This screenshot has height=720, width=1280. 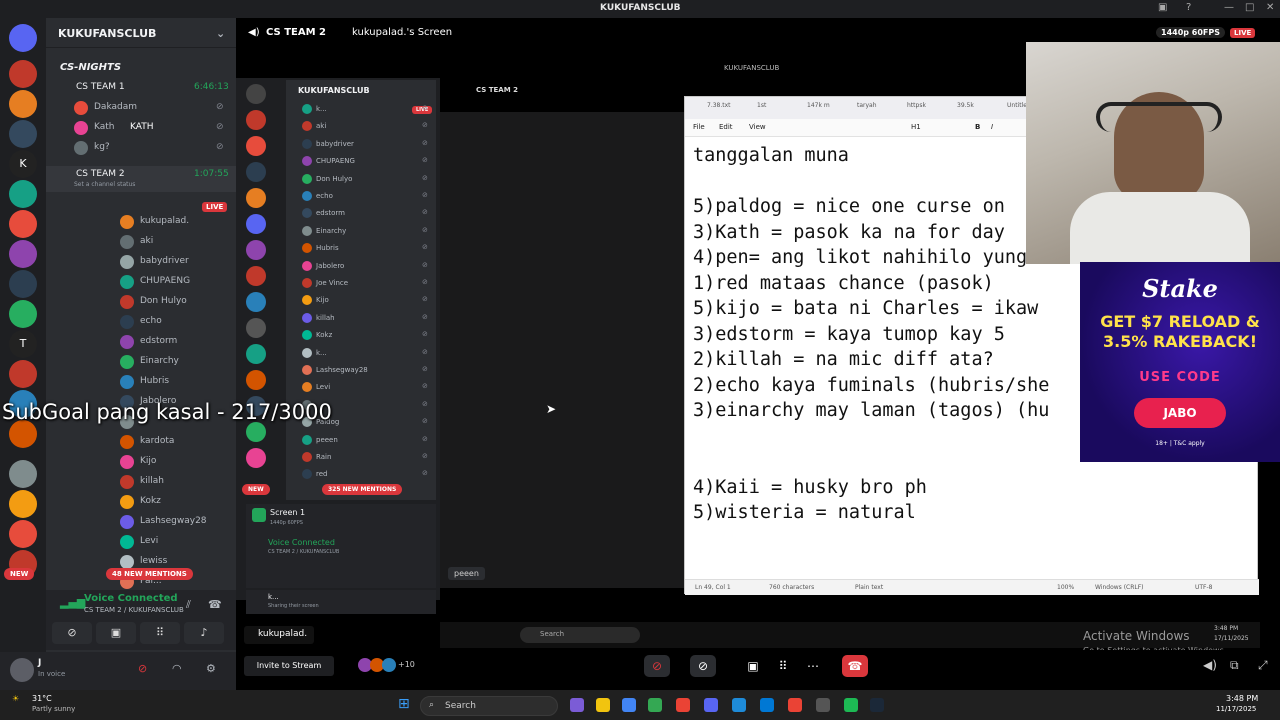 I want to click on noise-icon: ⫽, so click(x=188, y=605).